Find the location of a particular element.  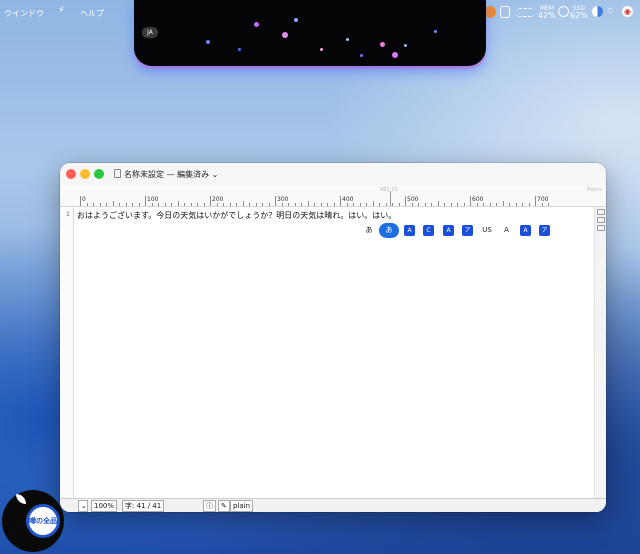

input-source-badge: JA is located at coordinates (150, 32).